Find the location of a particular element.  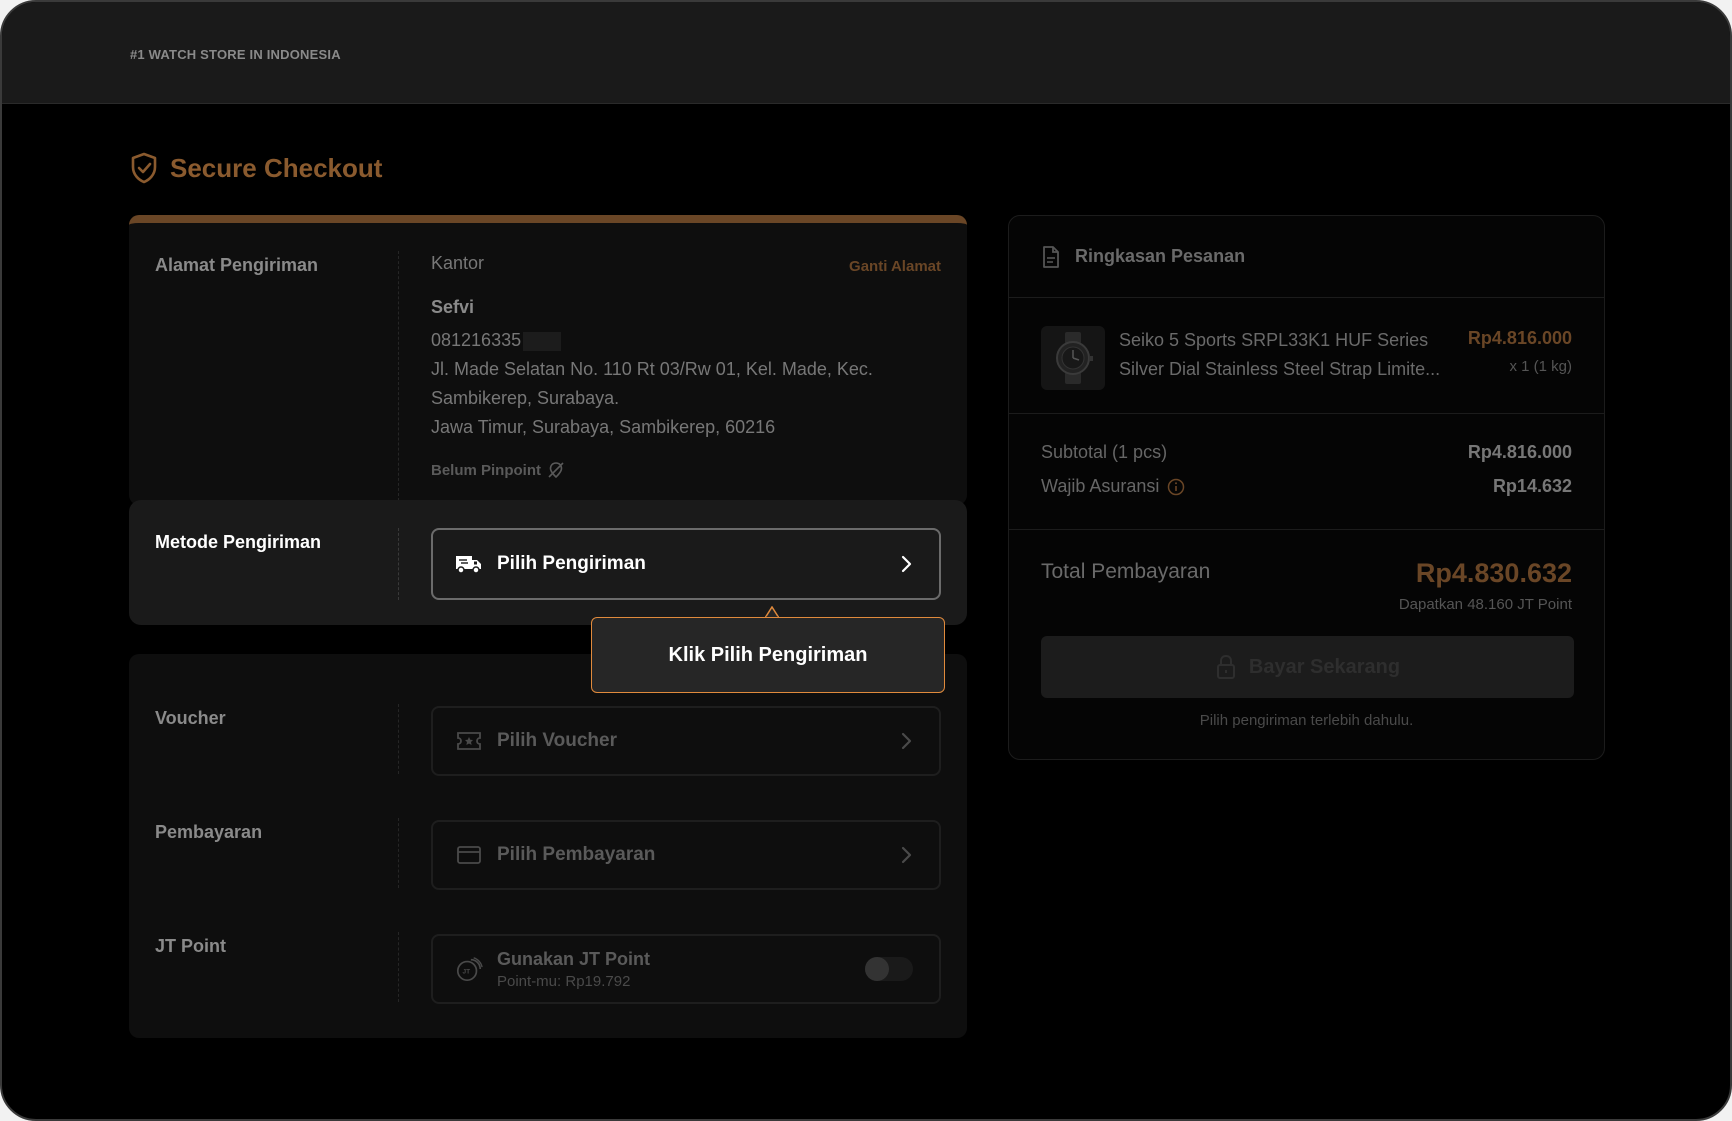

product-thumbnail is located at coordinates (1073, 358).